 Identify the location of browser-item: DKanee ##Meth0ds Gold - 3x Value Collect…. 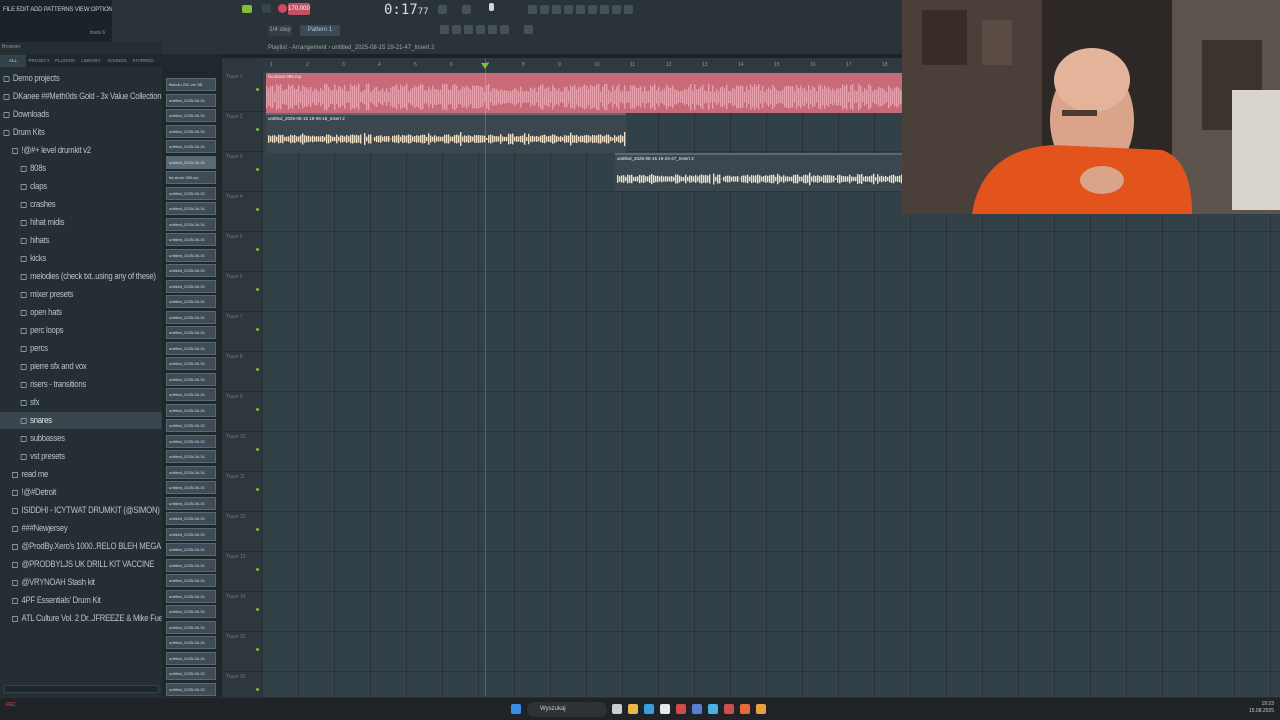
(81, 96).